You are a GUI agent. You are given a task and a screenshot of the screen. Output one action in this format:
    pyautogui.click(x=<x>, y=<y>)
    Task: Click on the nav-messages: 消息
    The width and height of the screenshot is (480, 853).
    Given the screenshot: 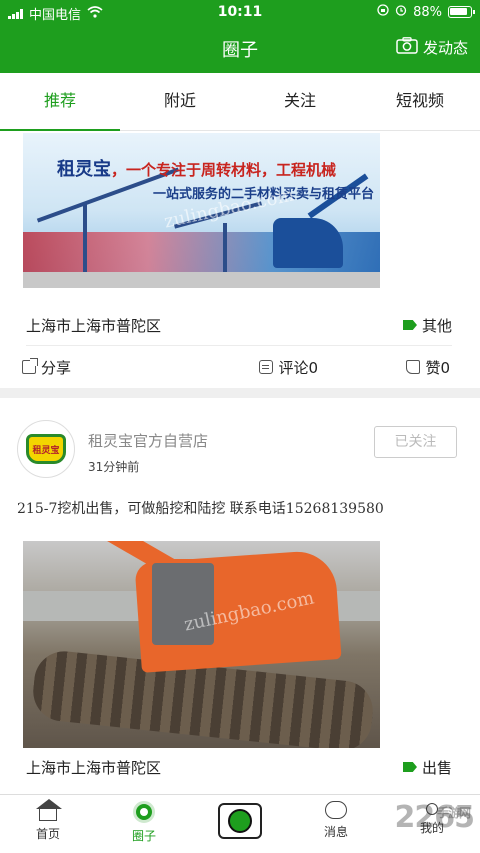 What is the action you would take?
    pyautogui.click(x=336, y=824)
    